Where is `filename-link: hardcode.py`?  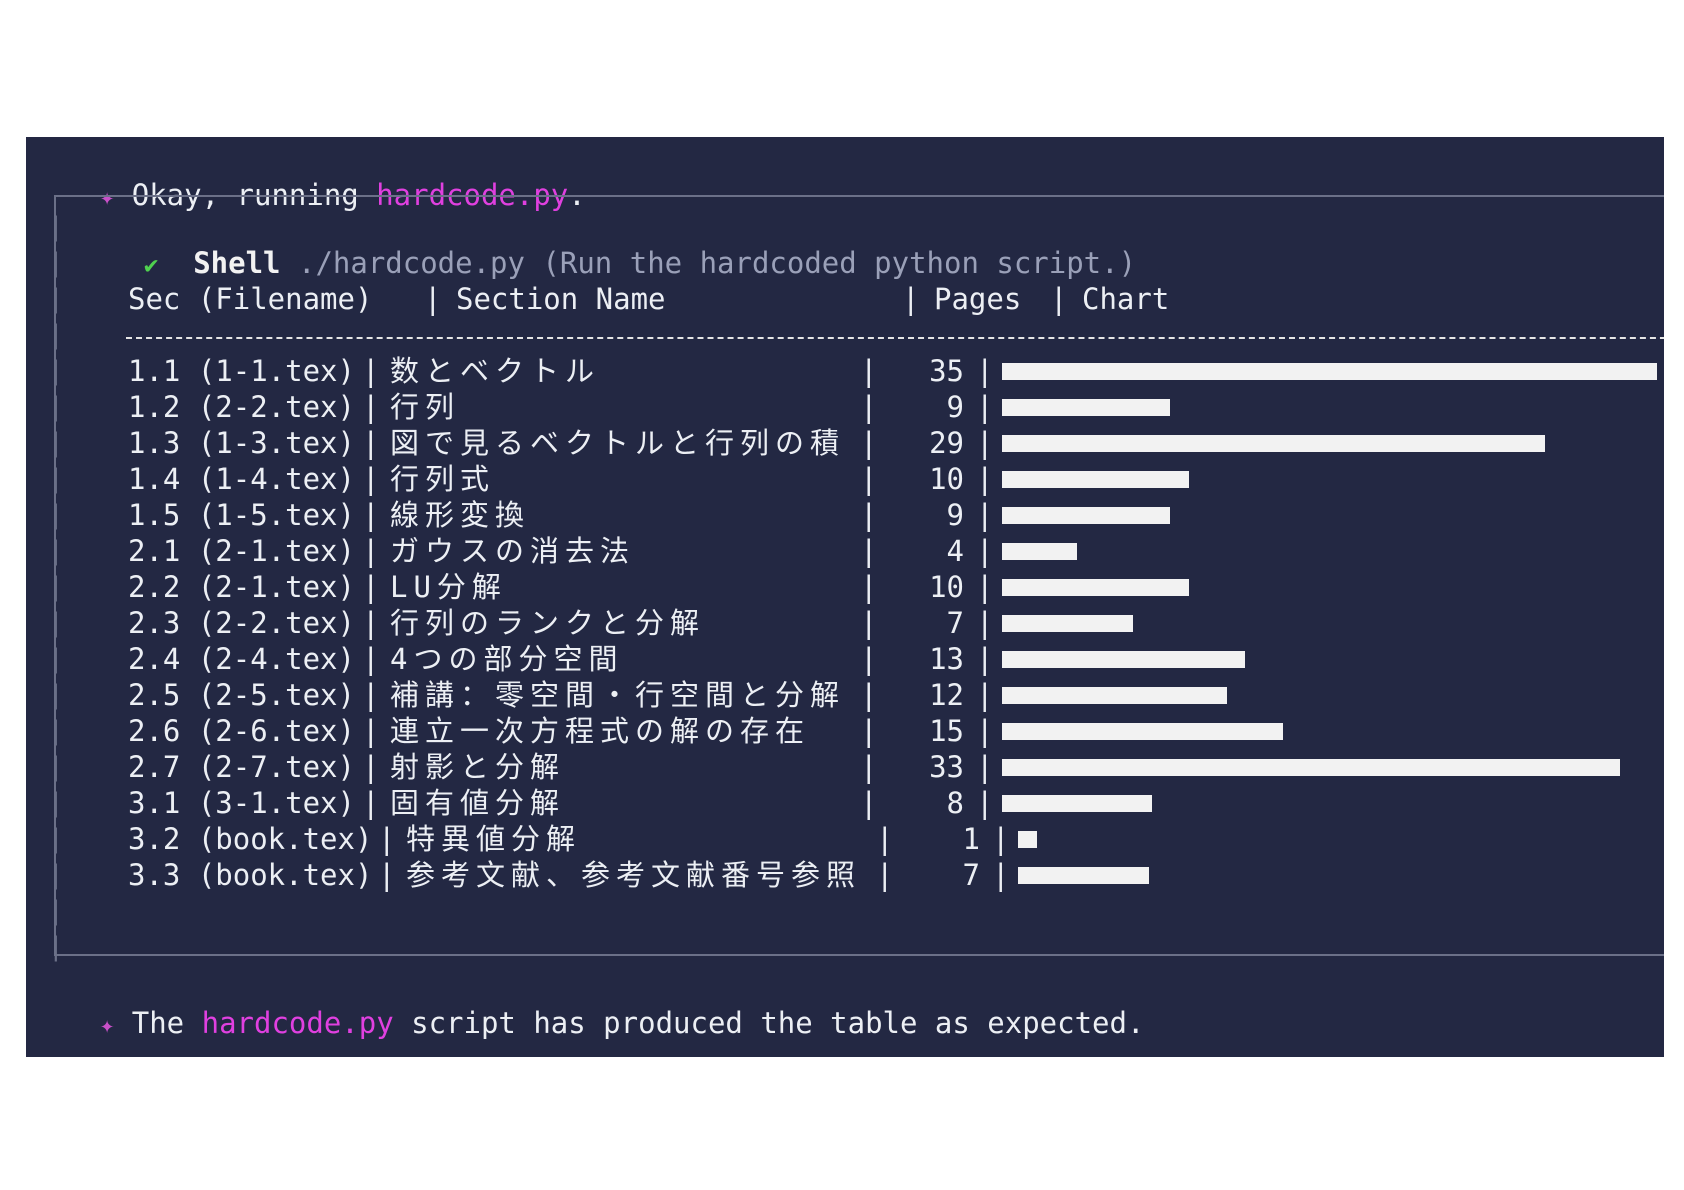
filename-link: hardcode.py is located at coordinates (298, 1023).